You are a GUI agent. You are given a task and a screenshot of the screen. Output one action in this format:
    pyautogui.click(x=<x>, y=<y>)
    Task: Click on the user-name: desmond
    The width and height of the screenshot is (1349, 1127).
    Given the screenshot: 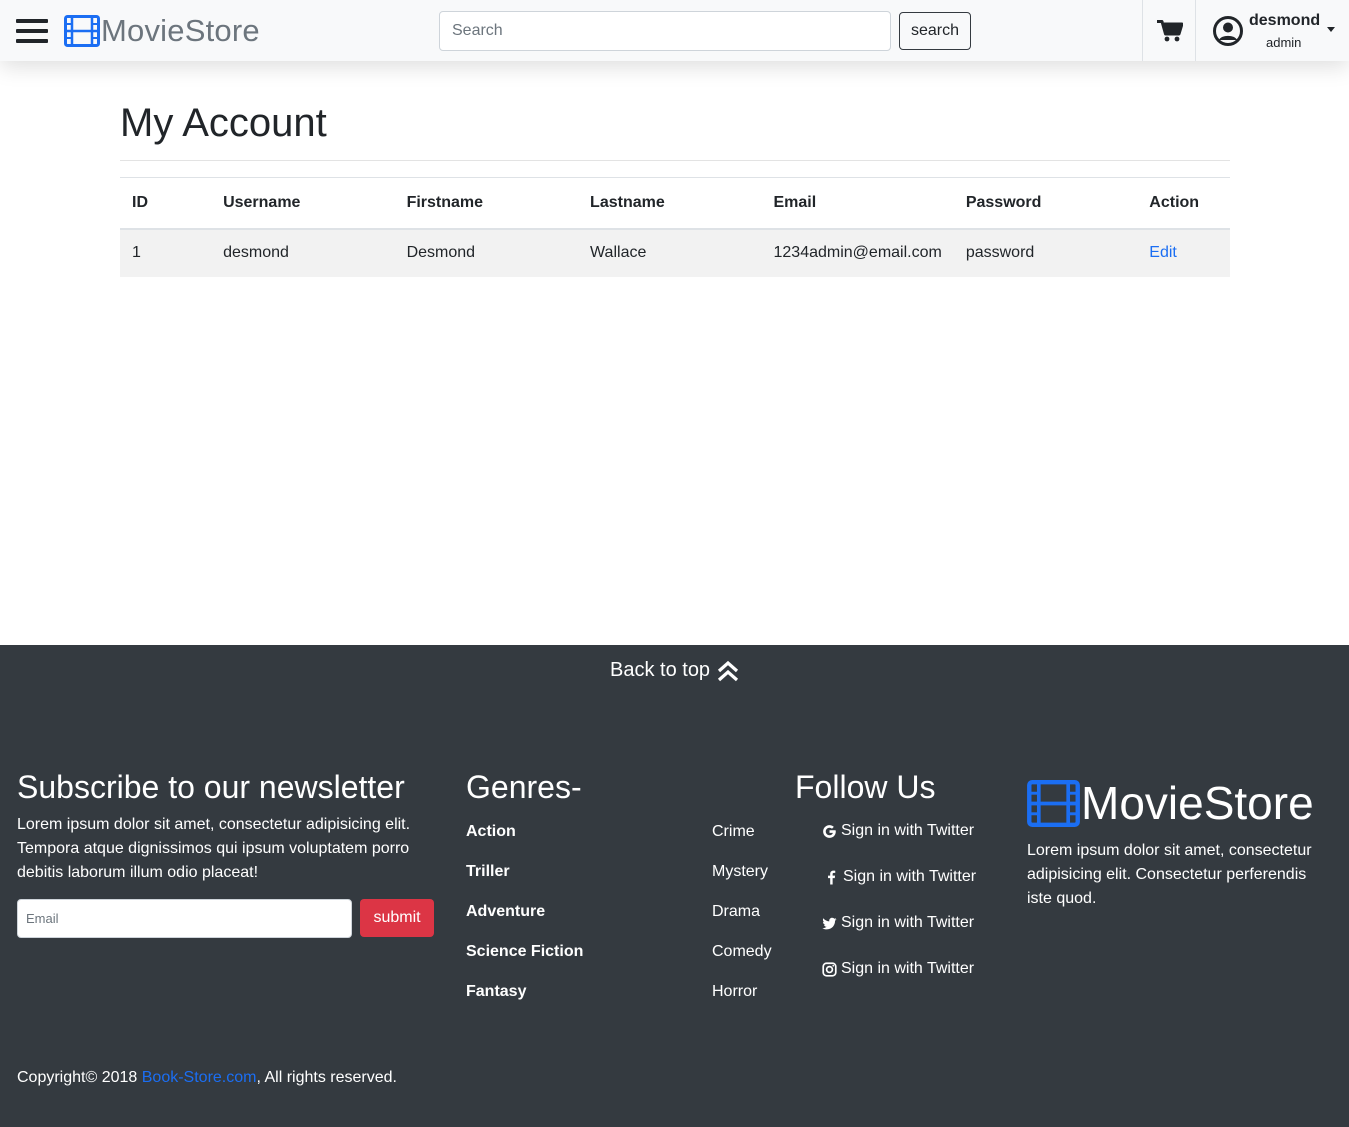 What is the action you would take?
    pyautogui.click(x=1285, y=20)
    